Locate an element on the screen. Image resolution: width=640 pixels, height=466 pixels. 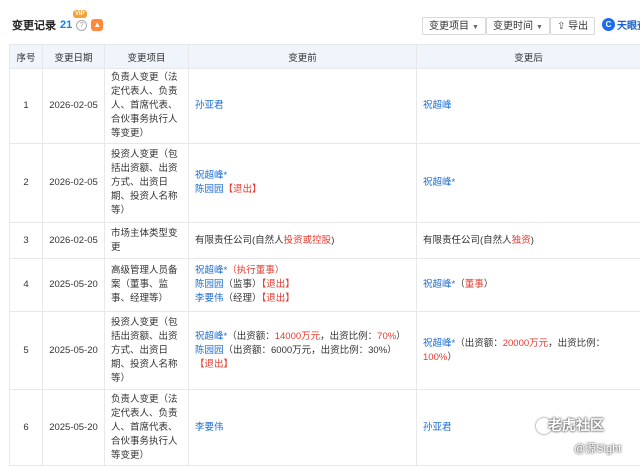
header-date: 变更日期 is located at coordinates (74, 57).